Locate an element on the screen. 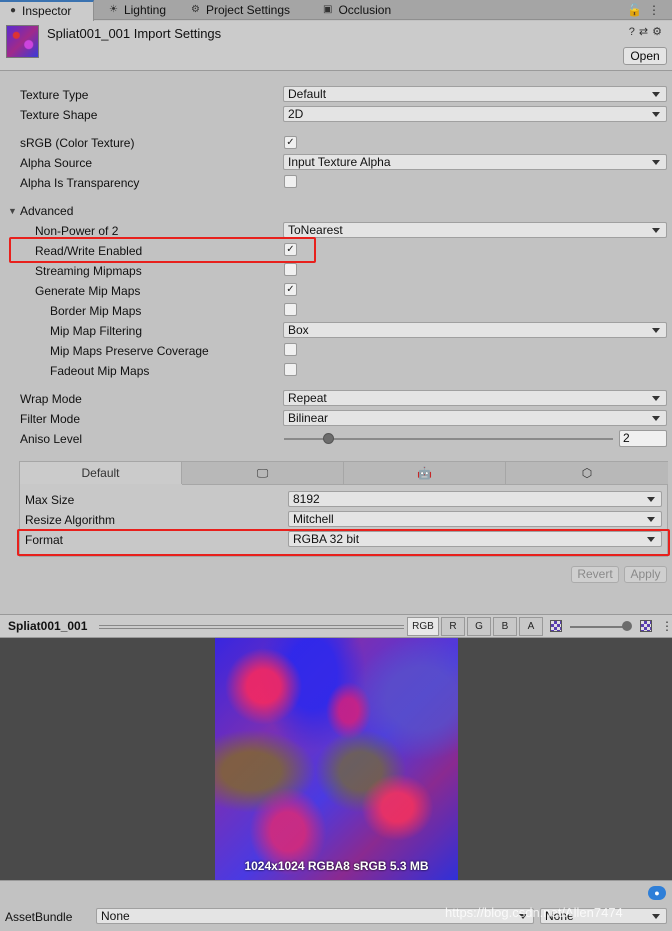 Image resolution: width=672 pixels, height=931 pixels. alpha-transparency-checkbox is located at coordinates (290, 181).